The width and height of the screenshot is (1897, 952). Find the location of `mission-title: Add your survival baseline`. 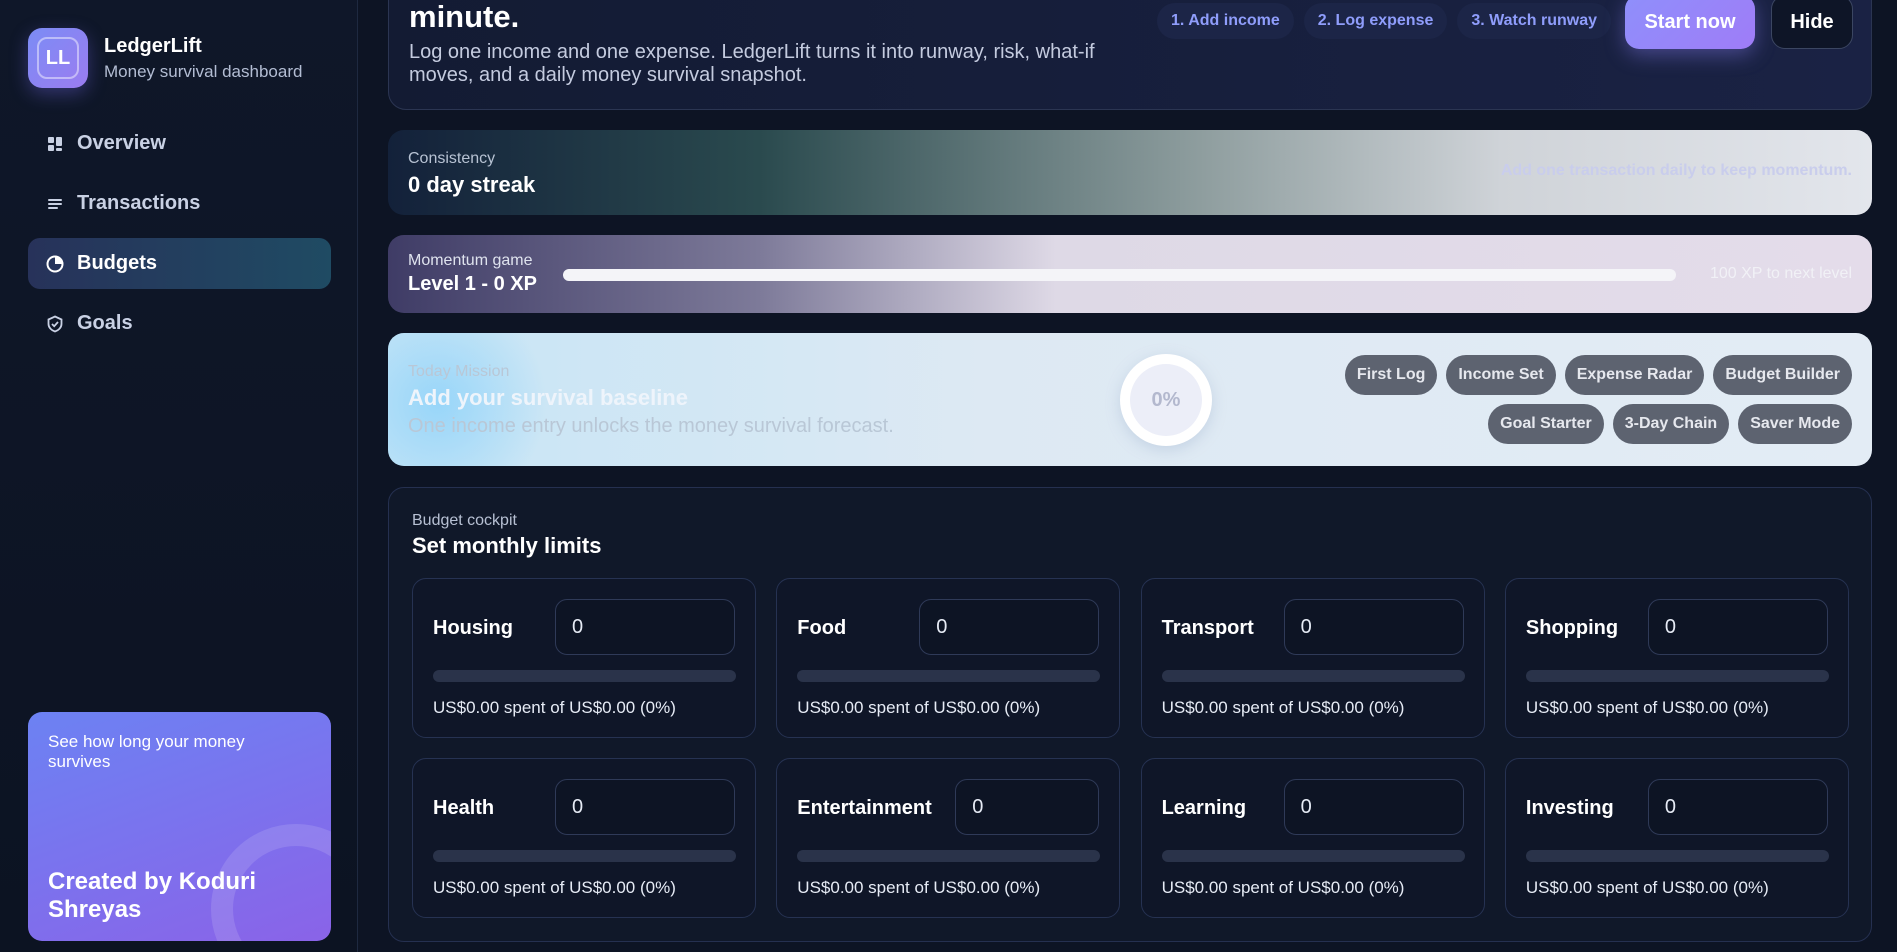

mission-title: Add your survival baseline is located at coordinates (548, 397).